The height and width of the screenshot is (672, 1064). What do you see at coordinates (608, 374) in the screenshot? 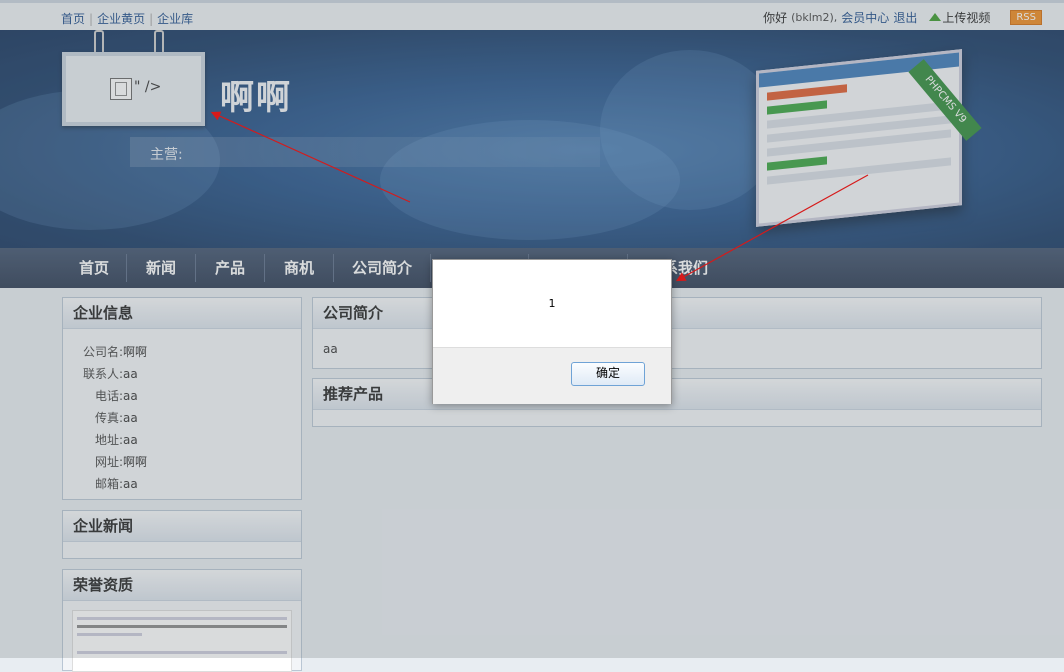
I see `ok-button: 确定` at bounding box center [608, 374].